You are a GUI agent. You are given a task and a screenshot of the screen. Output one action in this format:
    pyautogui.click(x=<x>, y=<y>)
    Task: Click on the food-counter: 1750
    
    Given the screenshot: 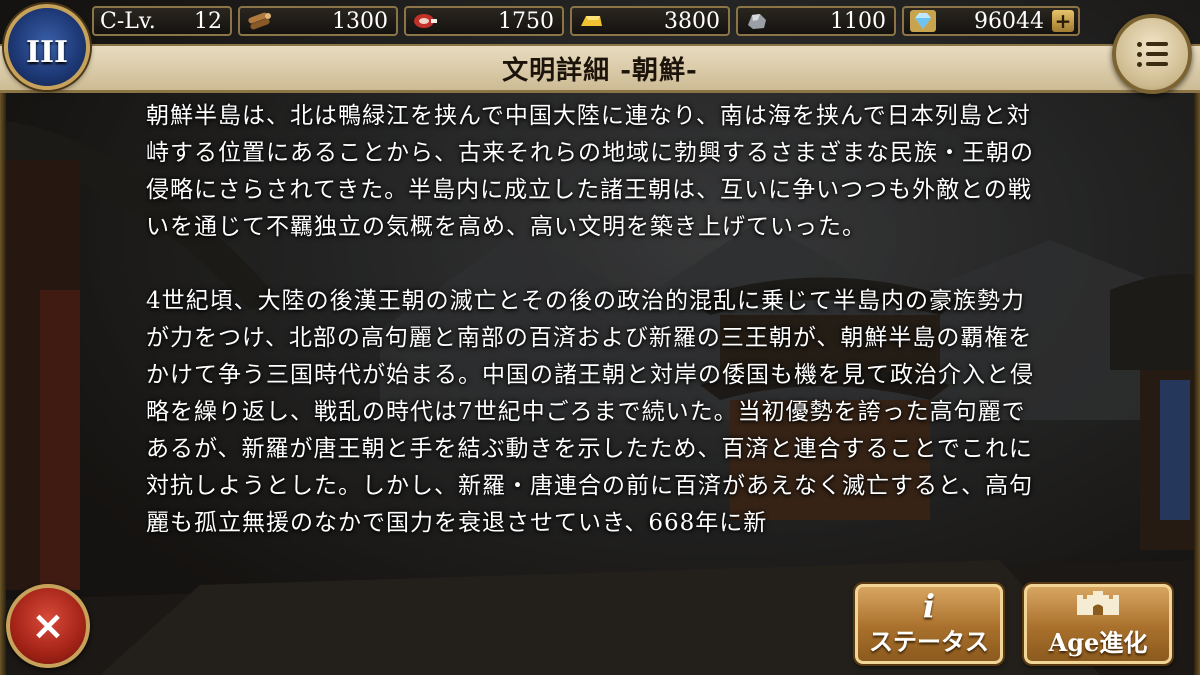 What is the action you would take?
    pyautogui.click(x=484, y=21)
    